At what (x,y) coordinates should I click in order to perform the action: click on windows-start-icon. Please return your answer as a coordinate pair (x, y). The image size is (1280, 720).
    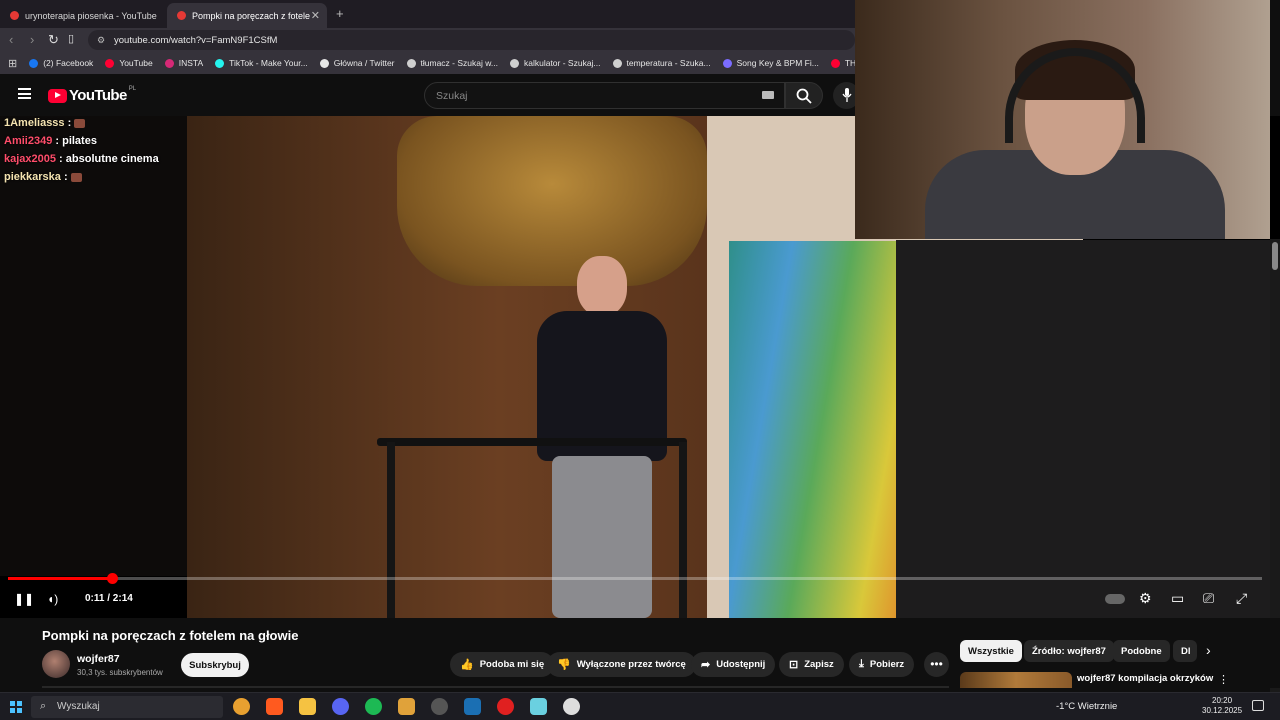
    Looking at the image, I should click on (16, 707).